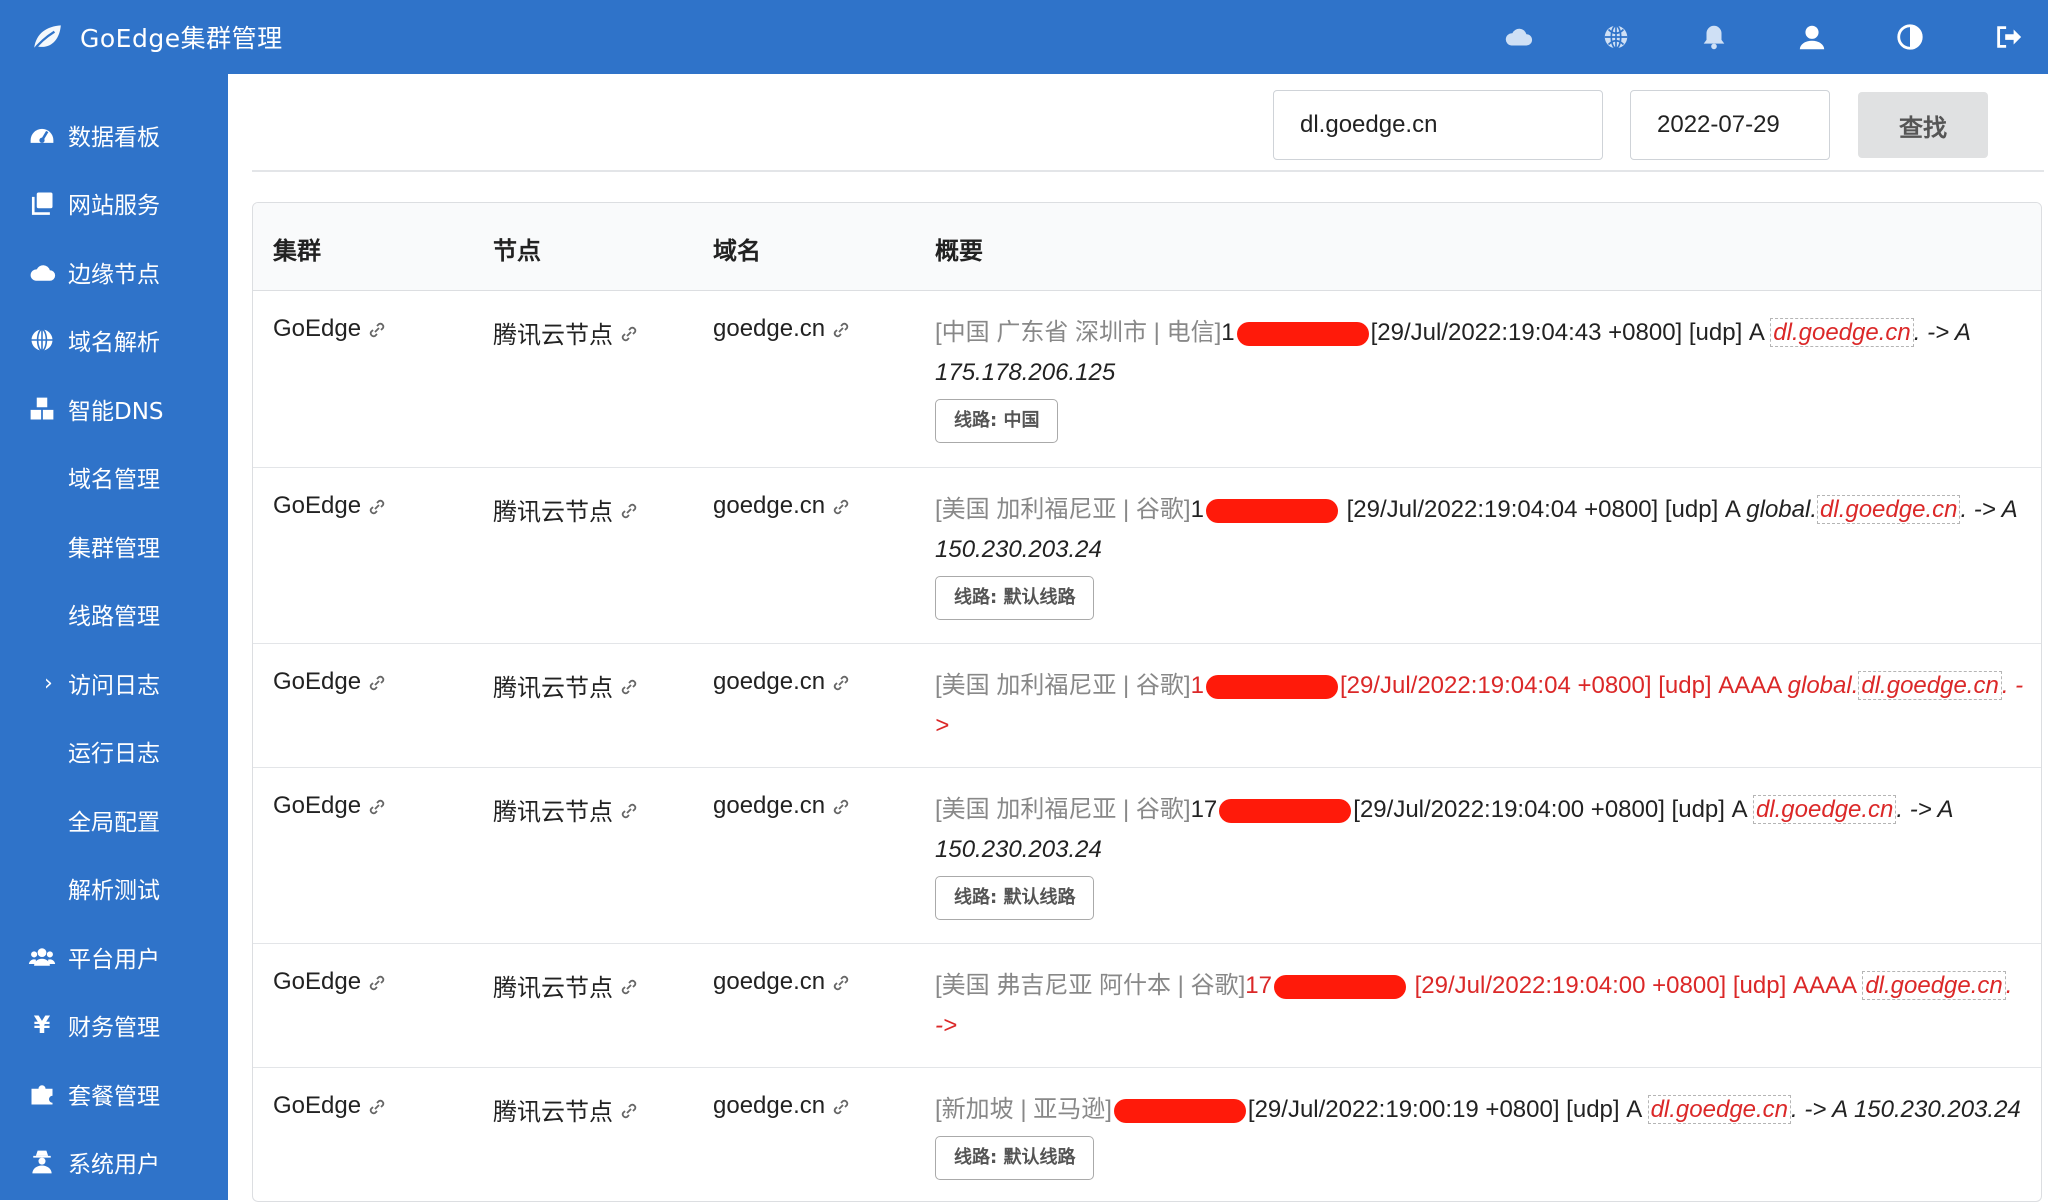 This screenshot has height=1202, width=2048. Describe the element at coordinates (2008, 37) in the screenshot. I see `logout-icon` at that location.